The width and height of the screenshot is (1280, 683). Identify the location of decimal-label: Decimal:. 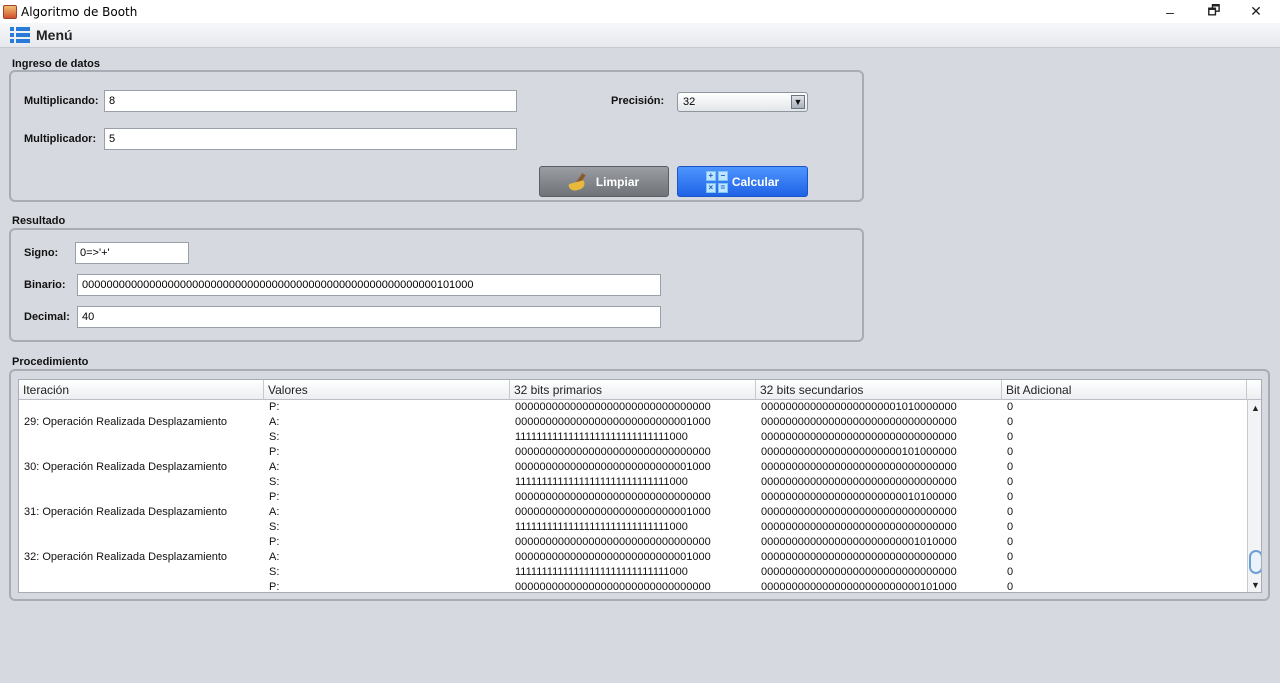
(47, 317).